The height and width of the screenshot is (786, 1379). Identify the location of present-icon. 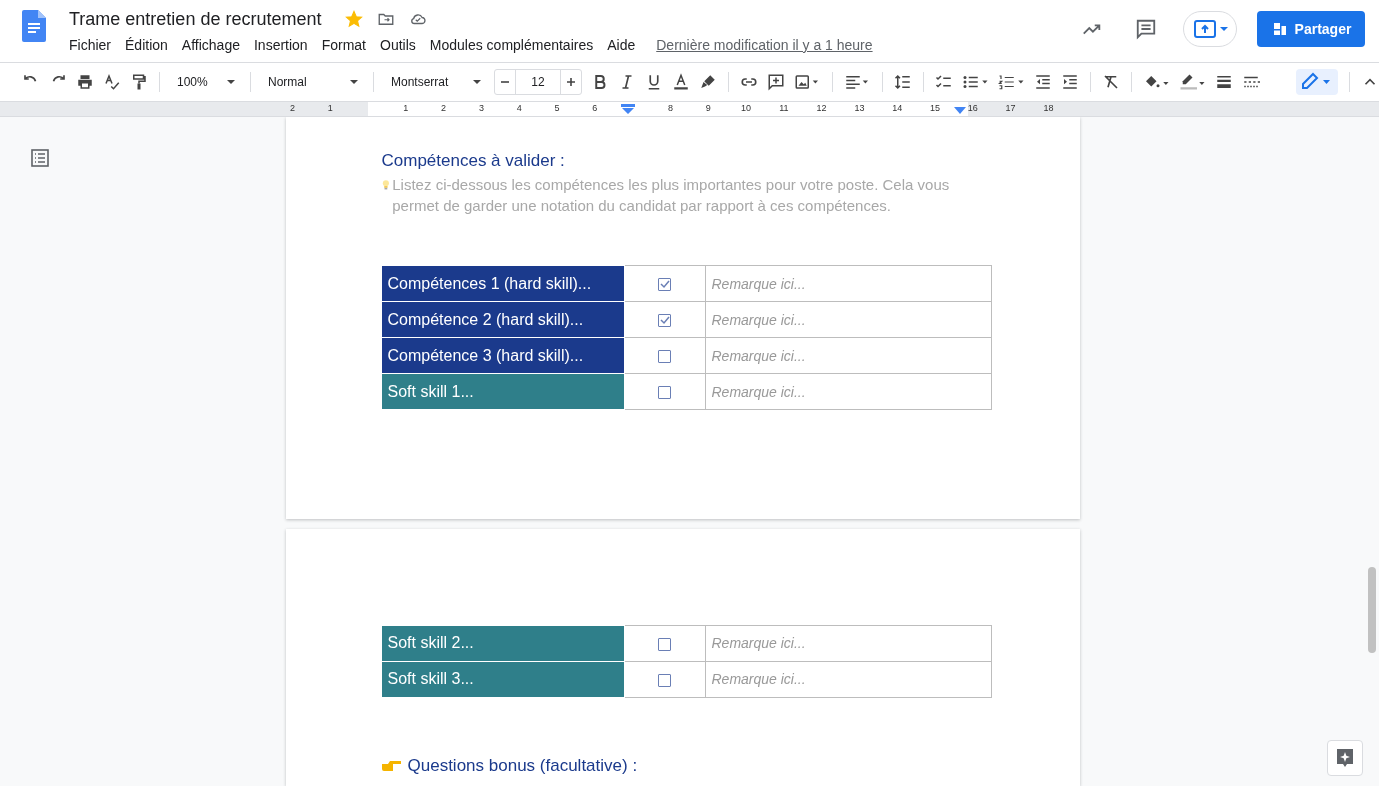
(1212, 29).